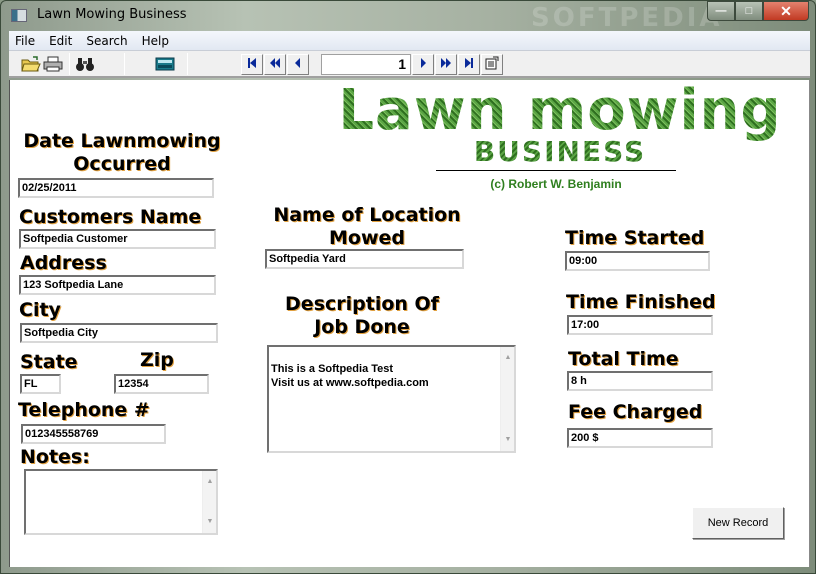  I want to click on record-number-field: 1, so click(366, 64).